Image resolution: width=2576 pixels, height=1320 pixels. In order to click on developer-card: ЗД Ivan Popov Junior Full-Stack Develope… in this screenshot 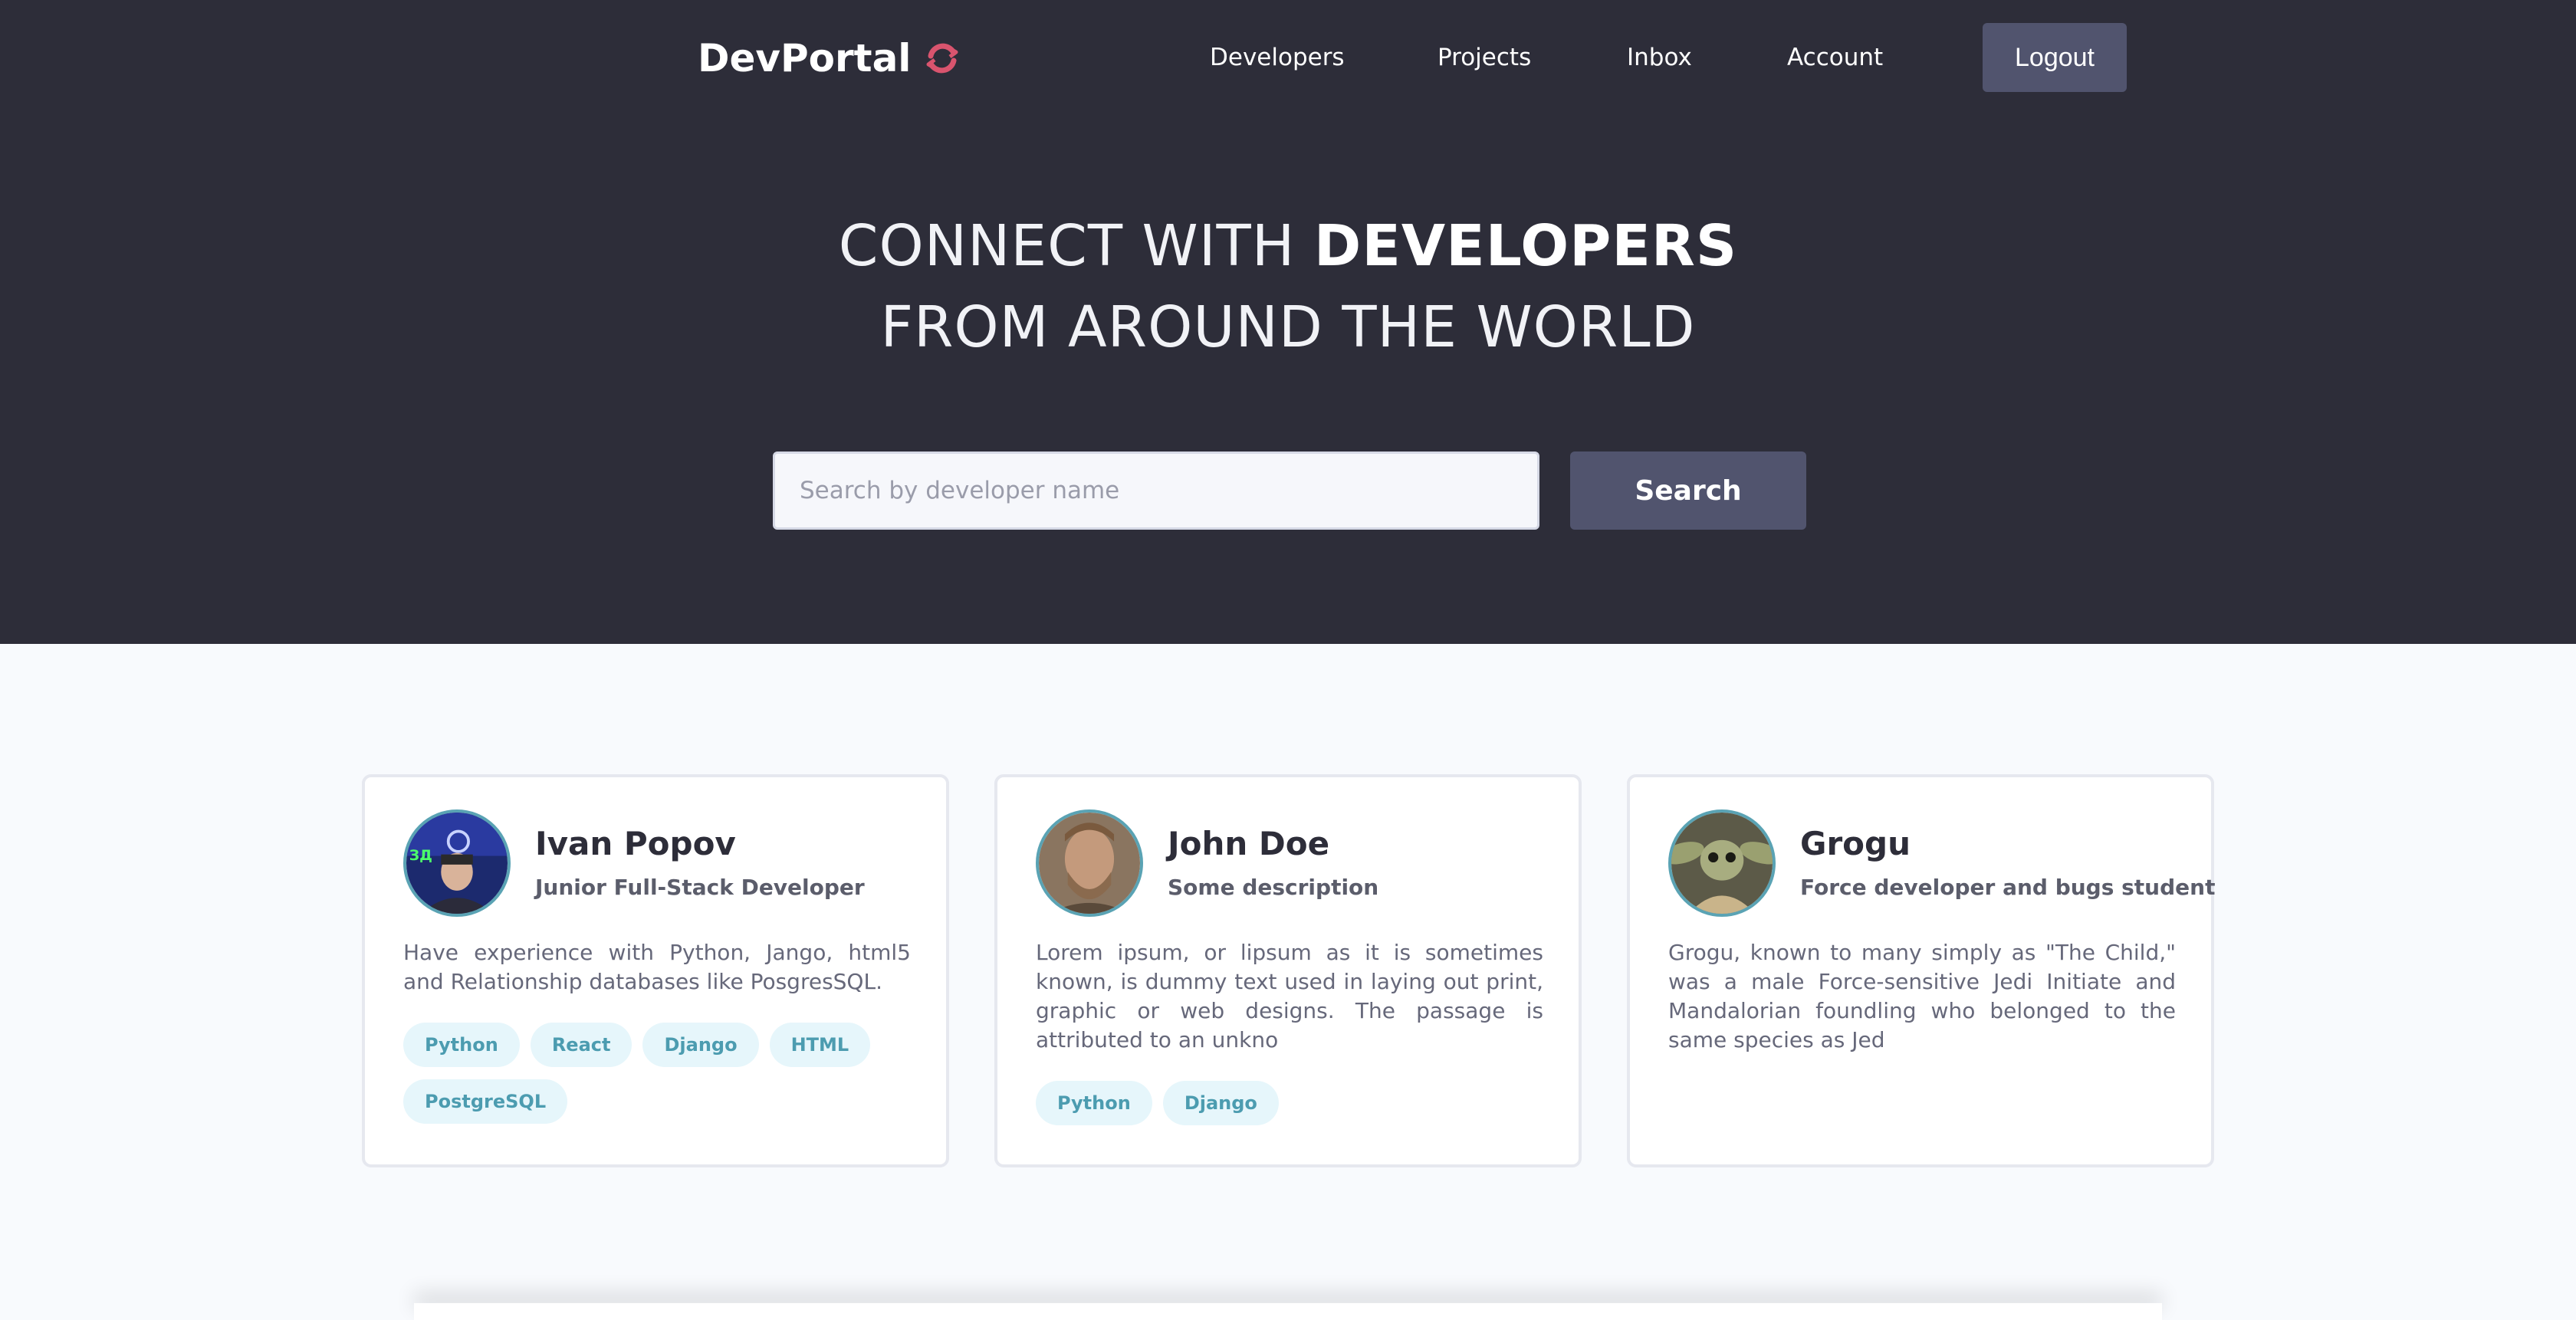, I will do `click(655, 970)`.